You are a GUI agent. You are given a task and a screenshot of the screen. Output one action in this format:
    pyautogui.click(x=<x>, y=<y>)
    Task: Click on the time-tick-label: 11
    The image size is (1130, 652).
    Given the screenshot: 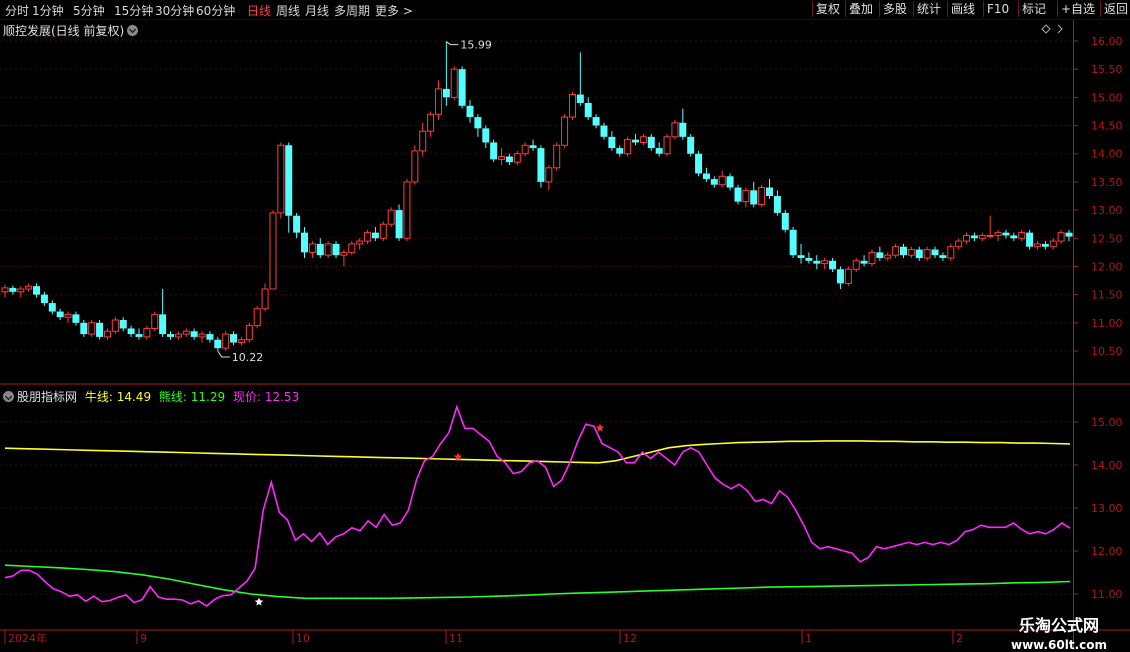 What is the action you would take?
    pyautogui.click(x=456, y=638)
    